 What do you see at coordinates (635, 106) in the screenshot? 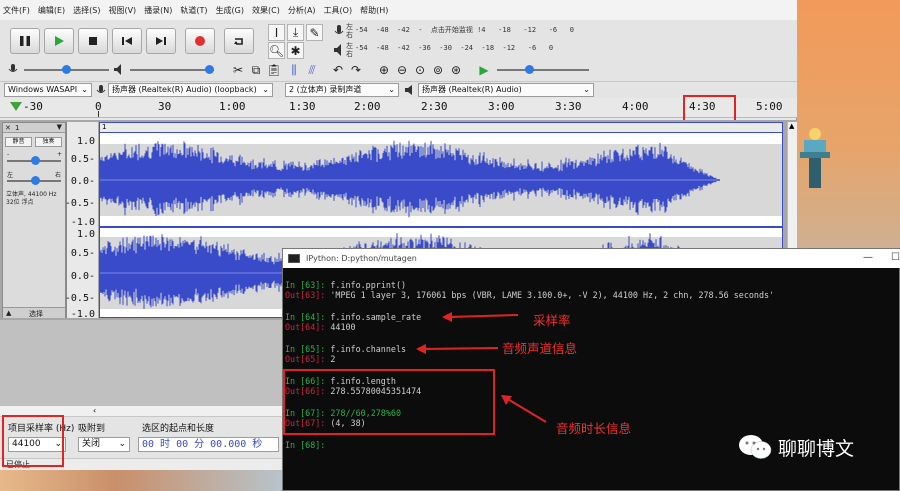
I see `timeline-label: 4:00` at bounding box center [635, 106].